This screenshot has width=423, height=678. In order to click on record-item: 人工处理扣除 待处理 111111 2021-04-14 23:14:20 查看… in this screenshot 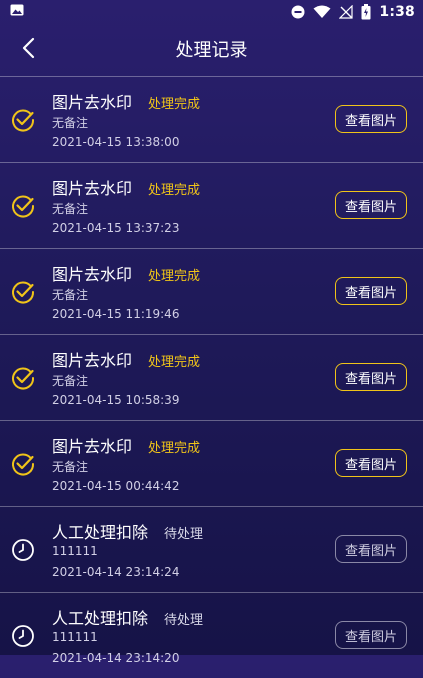, I will do `click(211, 635)`.